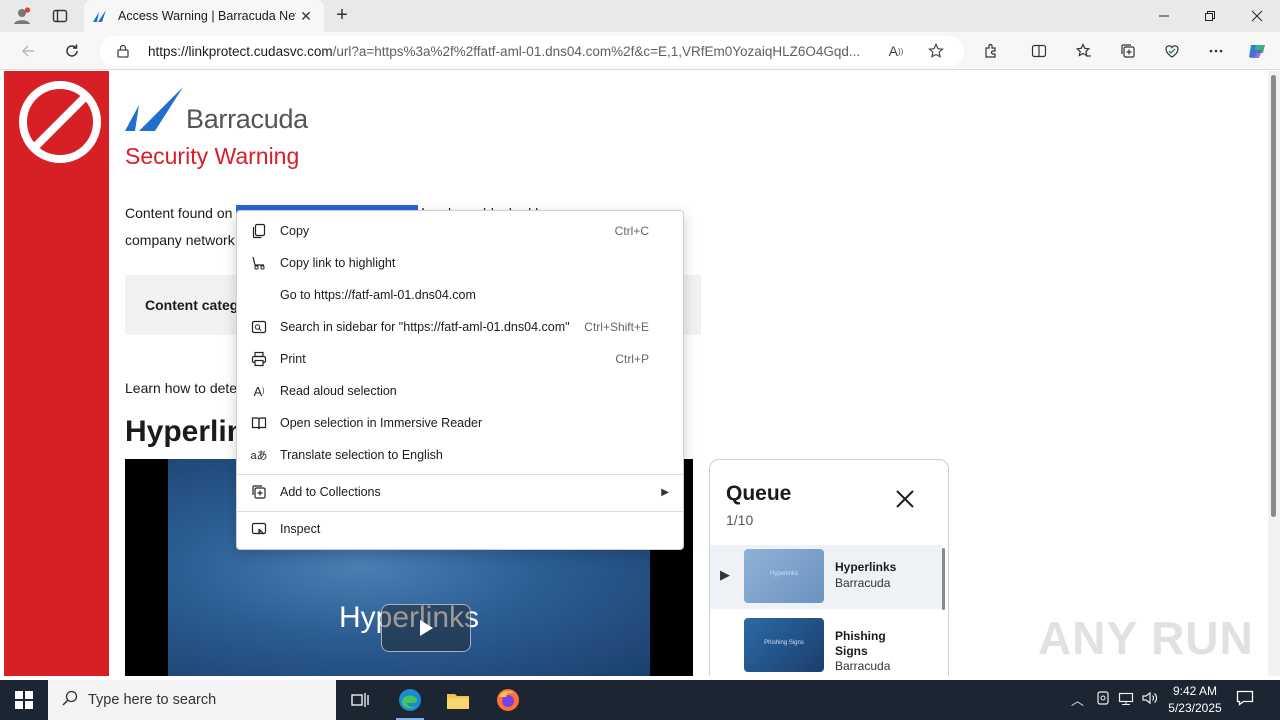  What do you see at coordinates (1257, 16) in the screenshot?
I see `close-window-icon` at bounding box center [1257, 16].